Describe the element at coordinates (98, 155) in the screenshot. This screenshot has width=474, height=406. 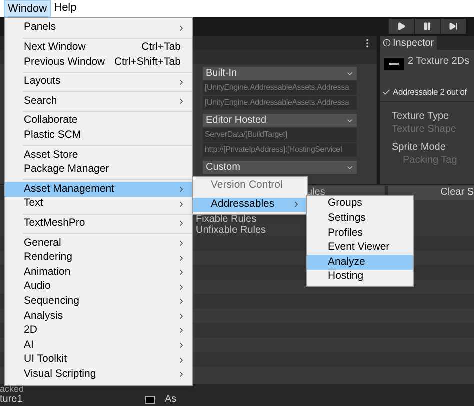
I see `menu-item: Asset Store` at that location.